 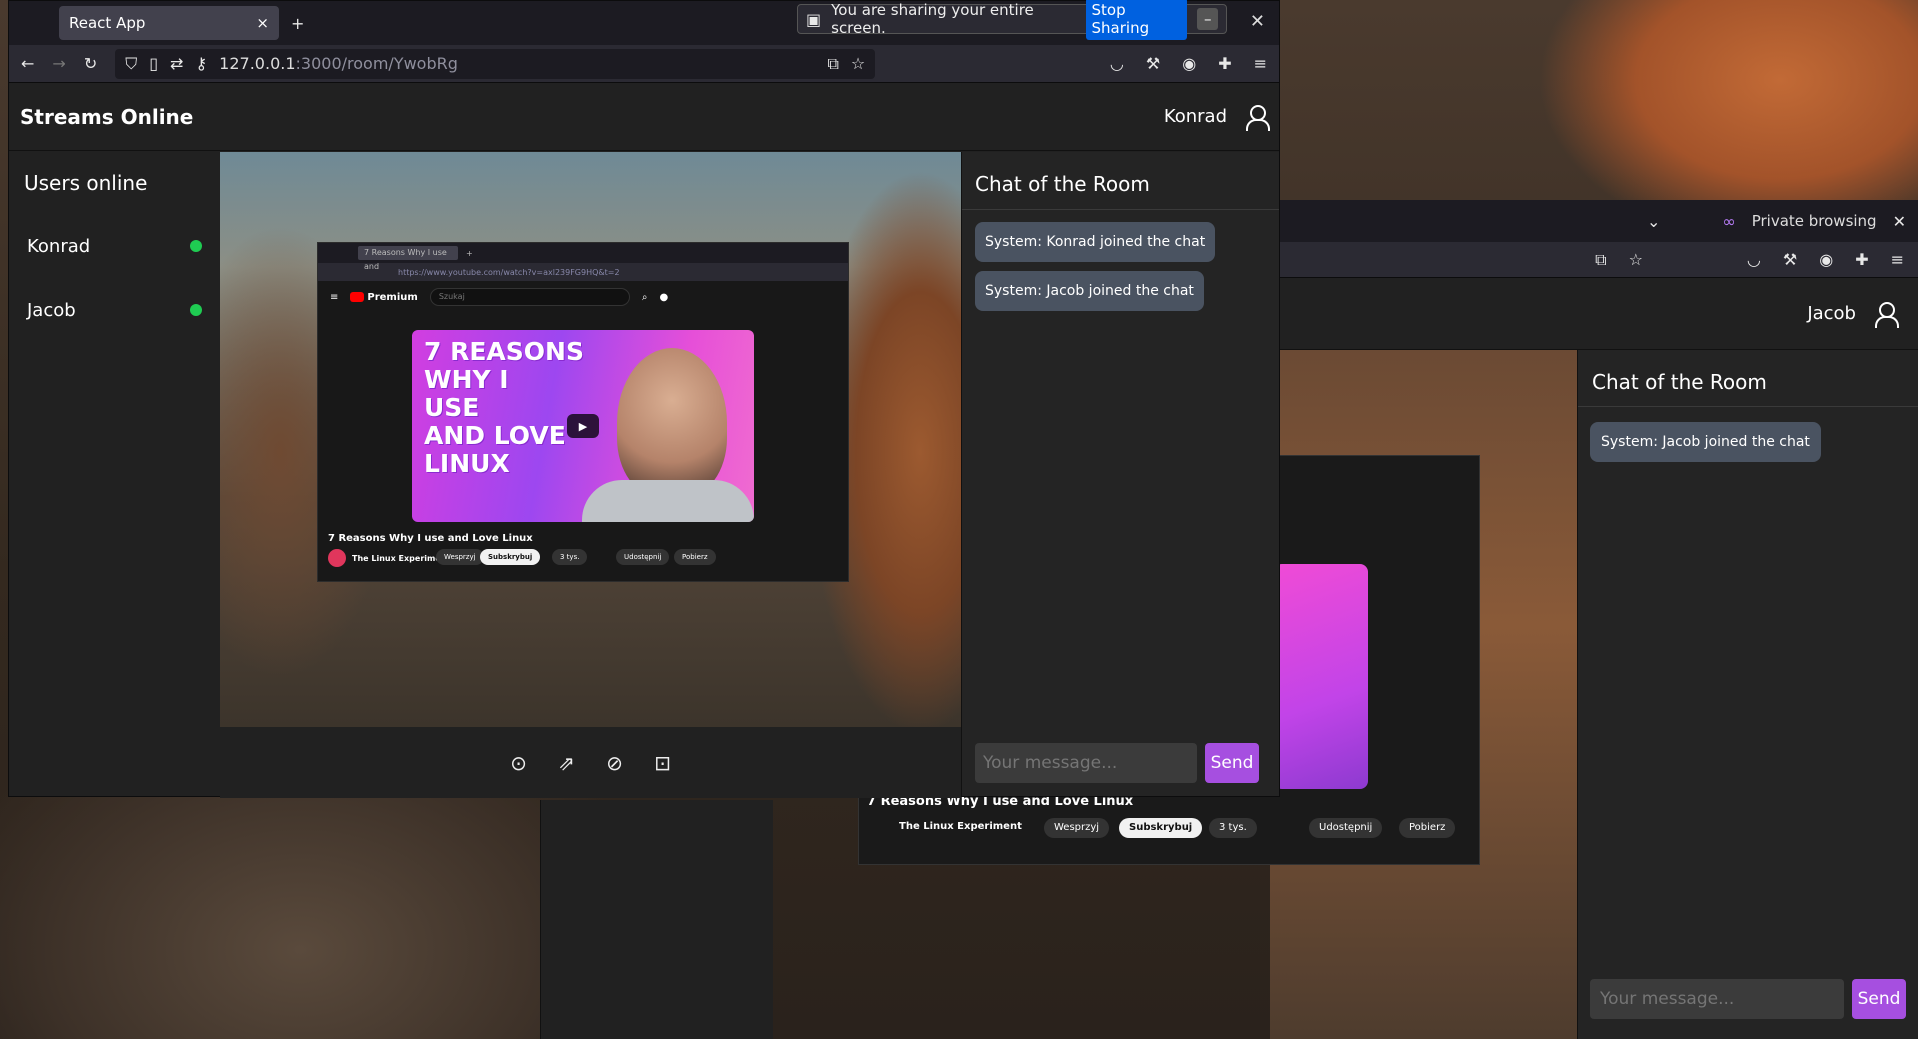 I want to click on share-notice-text: You are sharing your entire screen., so click(x=932, y=19).